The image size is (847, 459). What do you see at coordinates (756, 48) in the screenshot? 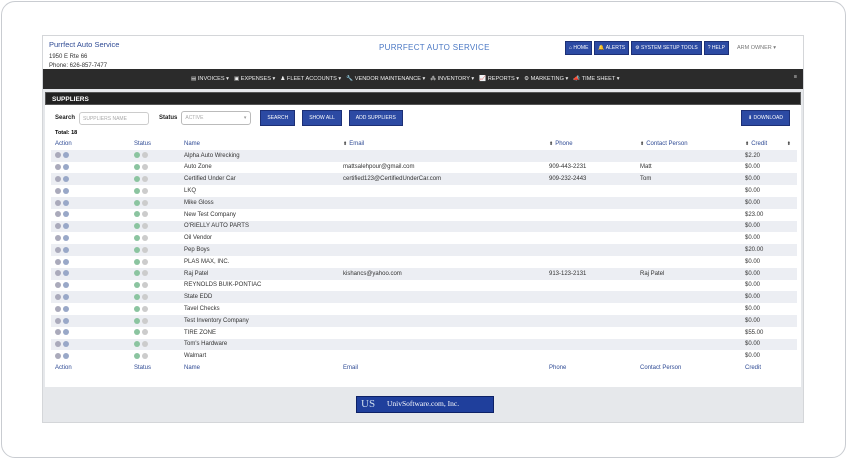
I see `user-menu: ARM OWNER ▾` at bounding box center [756, 48].